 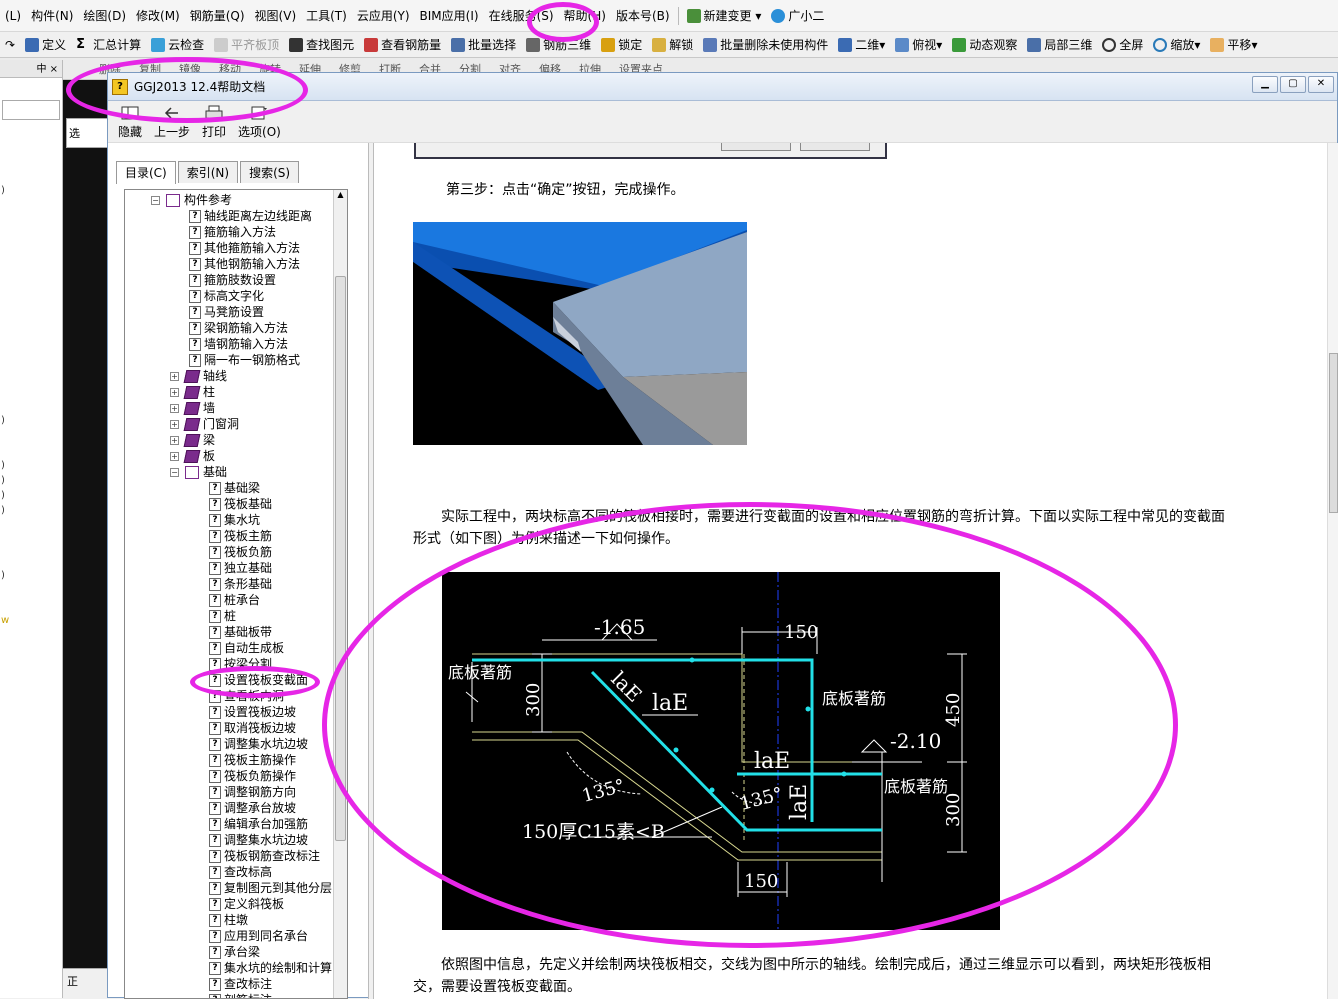 I want to click on redo-button: ↷, so click(x=10, y=45).